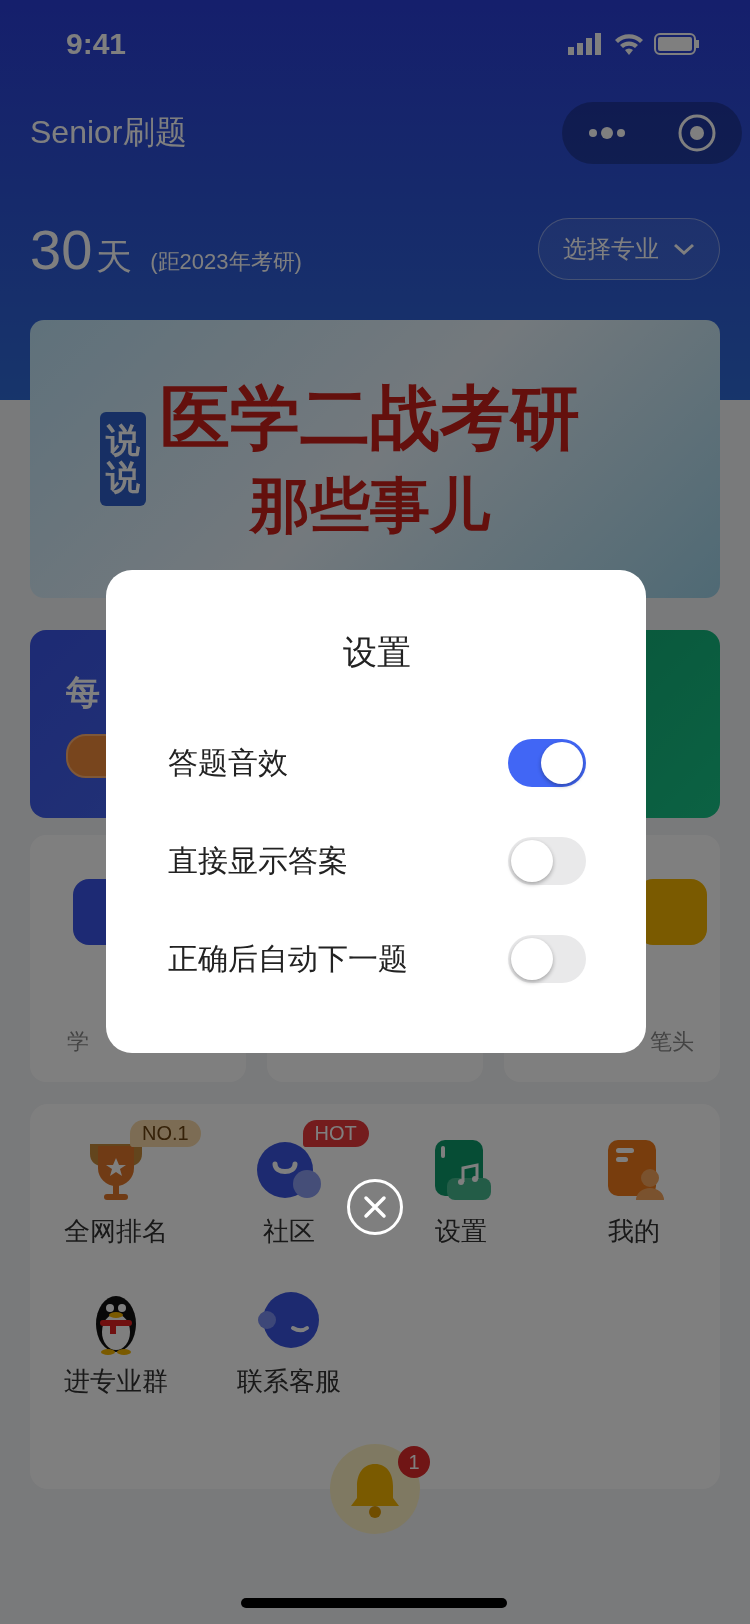 This screenshot has height=1624, width=750. I want to click on more-icon, so click(607, 133).